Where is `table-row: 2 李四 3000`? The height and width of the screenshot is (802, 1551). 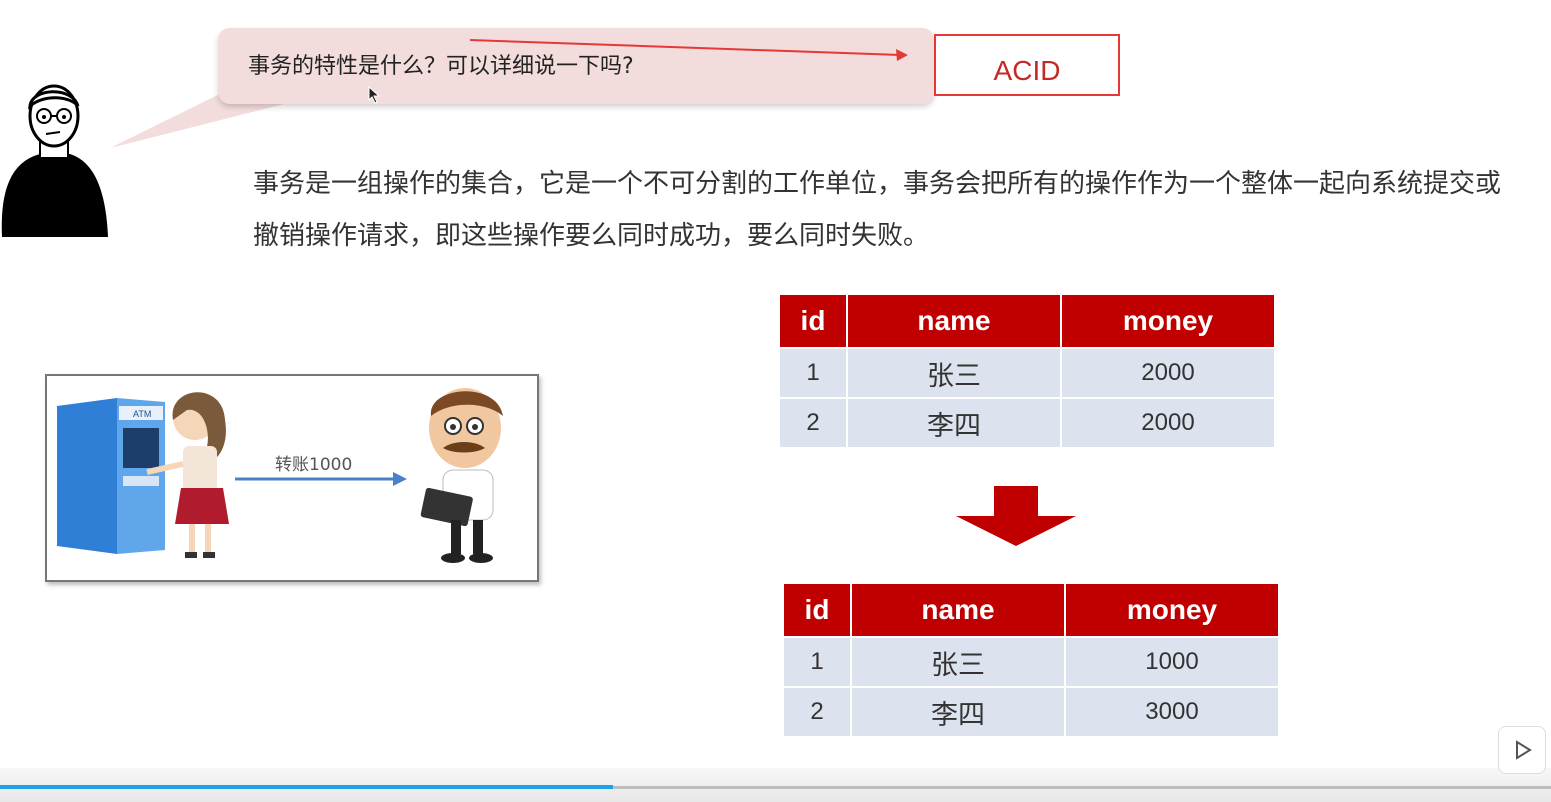 table-row: 2 李四 3000 is located at coordinates (1031, 712).